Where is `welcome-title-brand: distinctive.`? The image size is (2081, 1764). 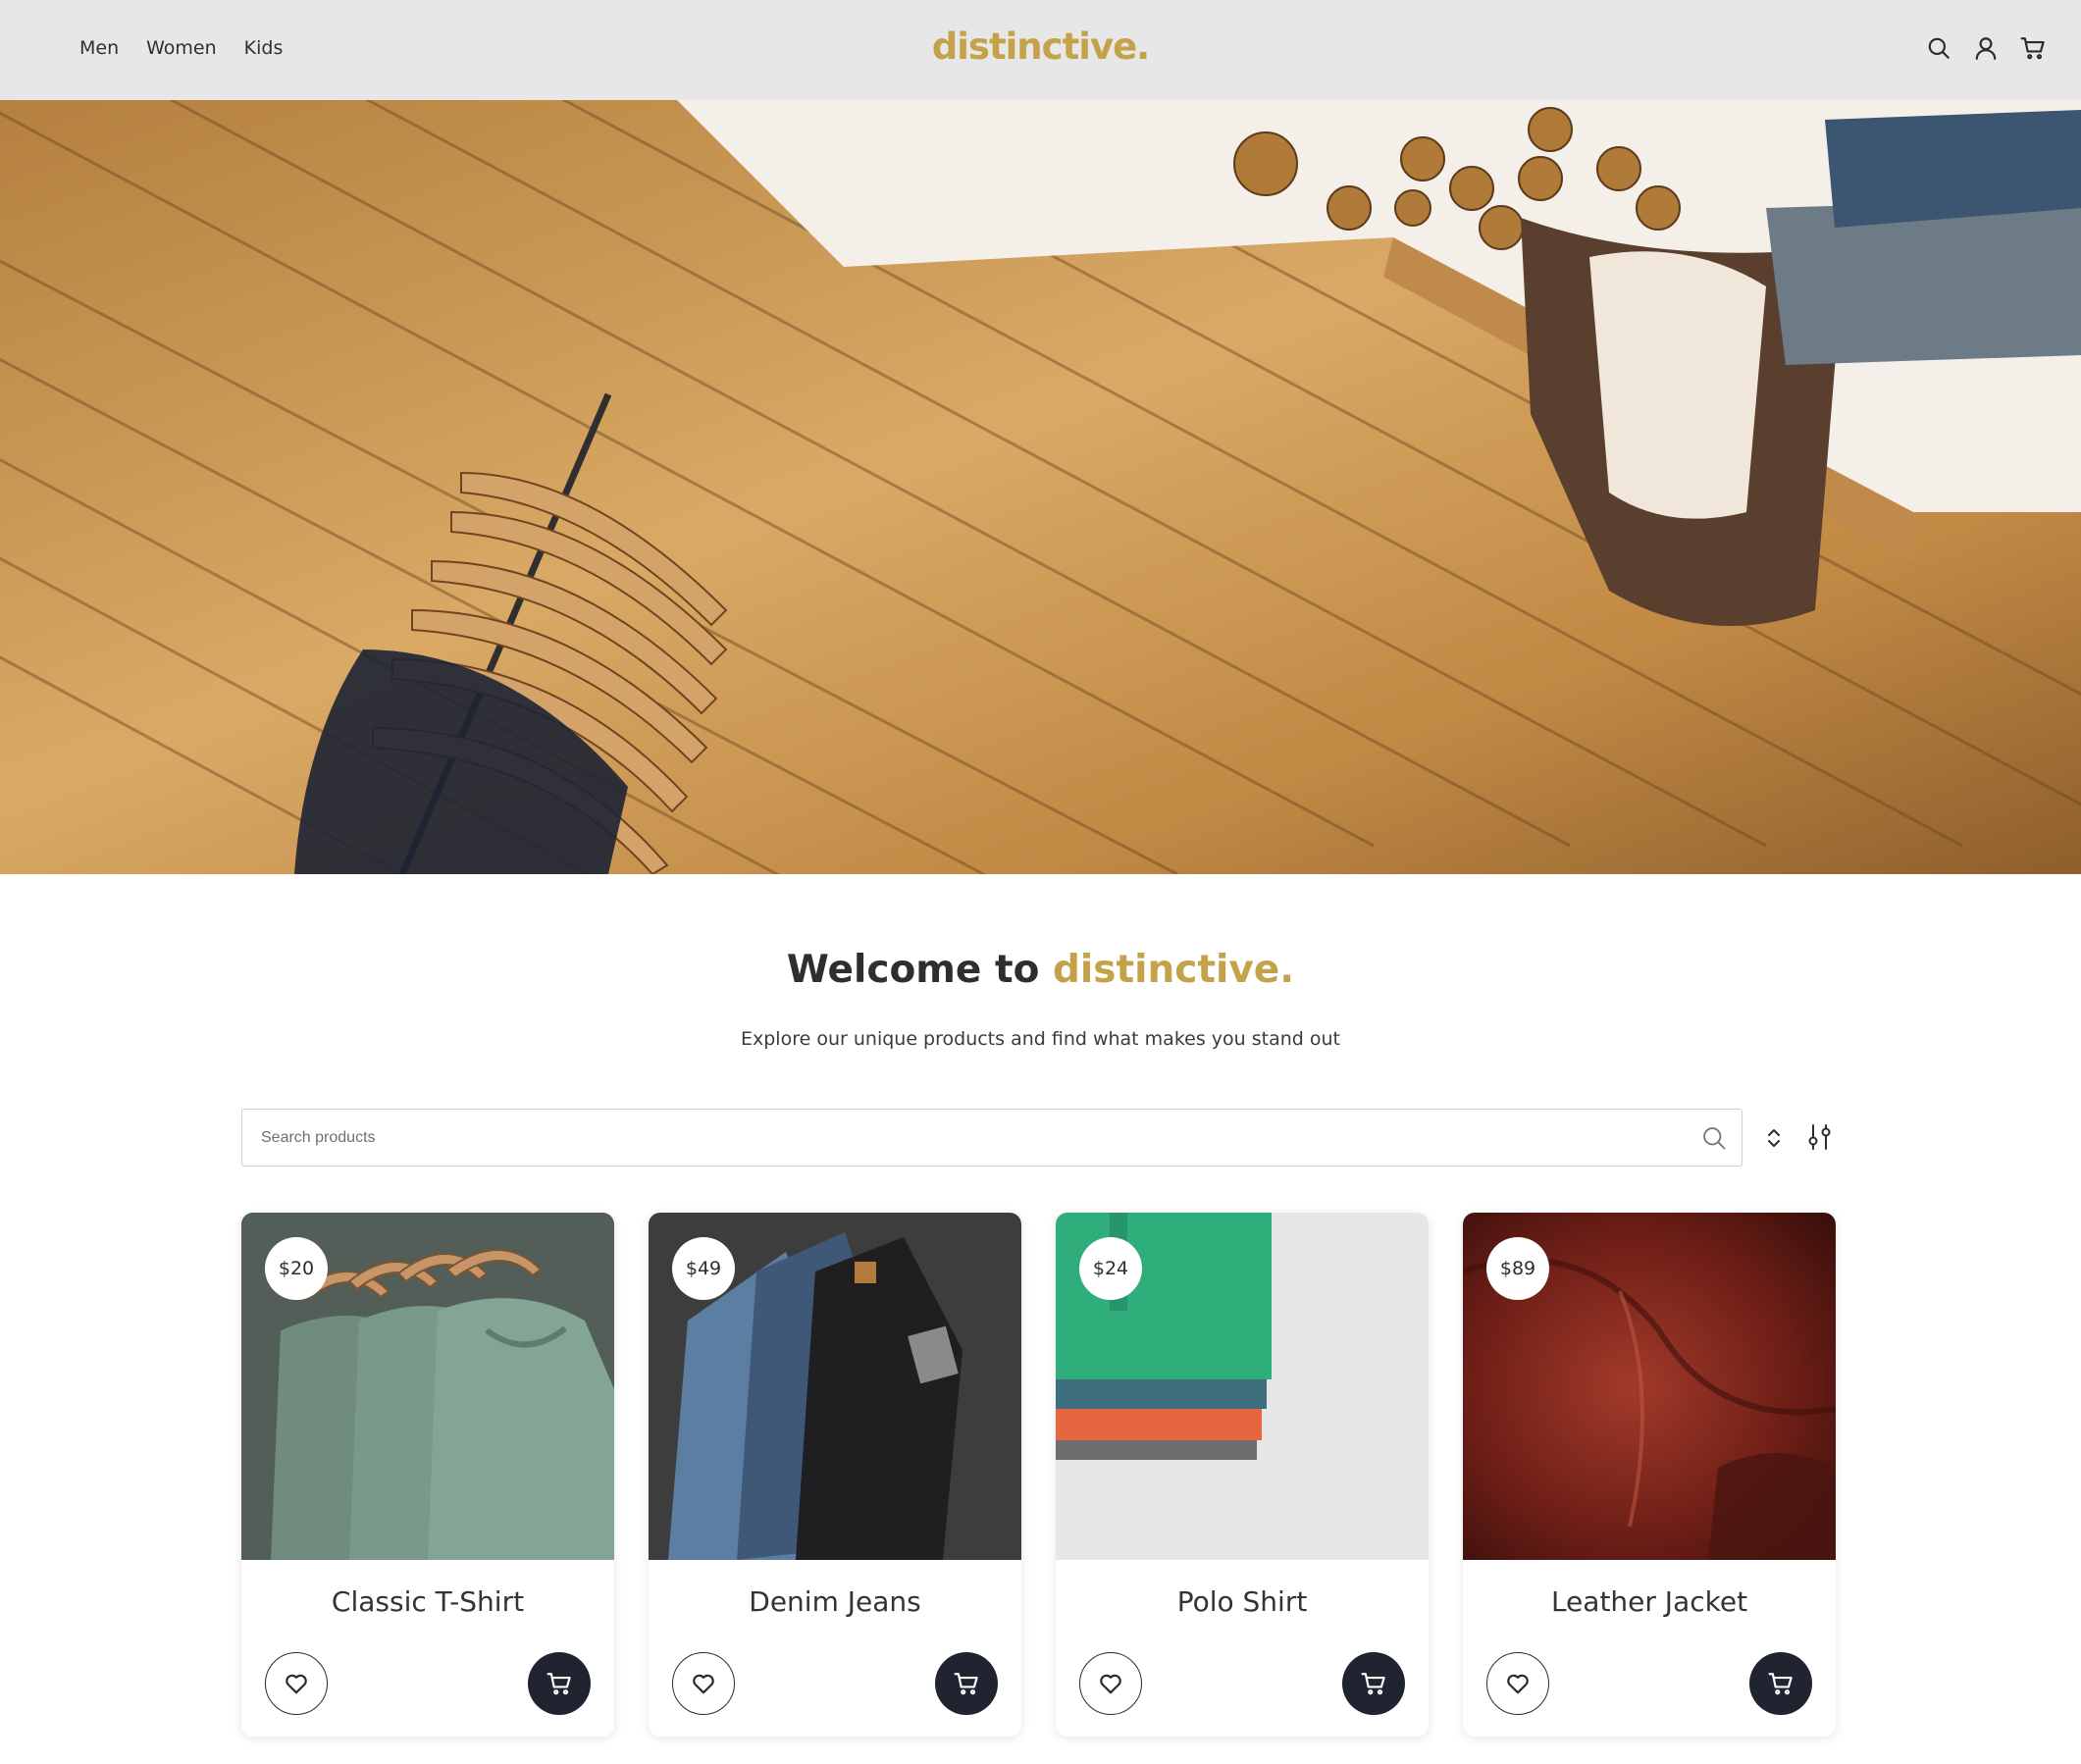 welcome-title-brand: distinctive. is located at coordinates (1173, 970).